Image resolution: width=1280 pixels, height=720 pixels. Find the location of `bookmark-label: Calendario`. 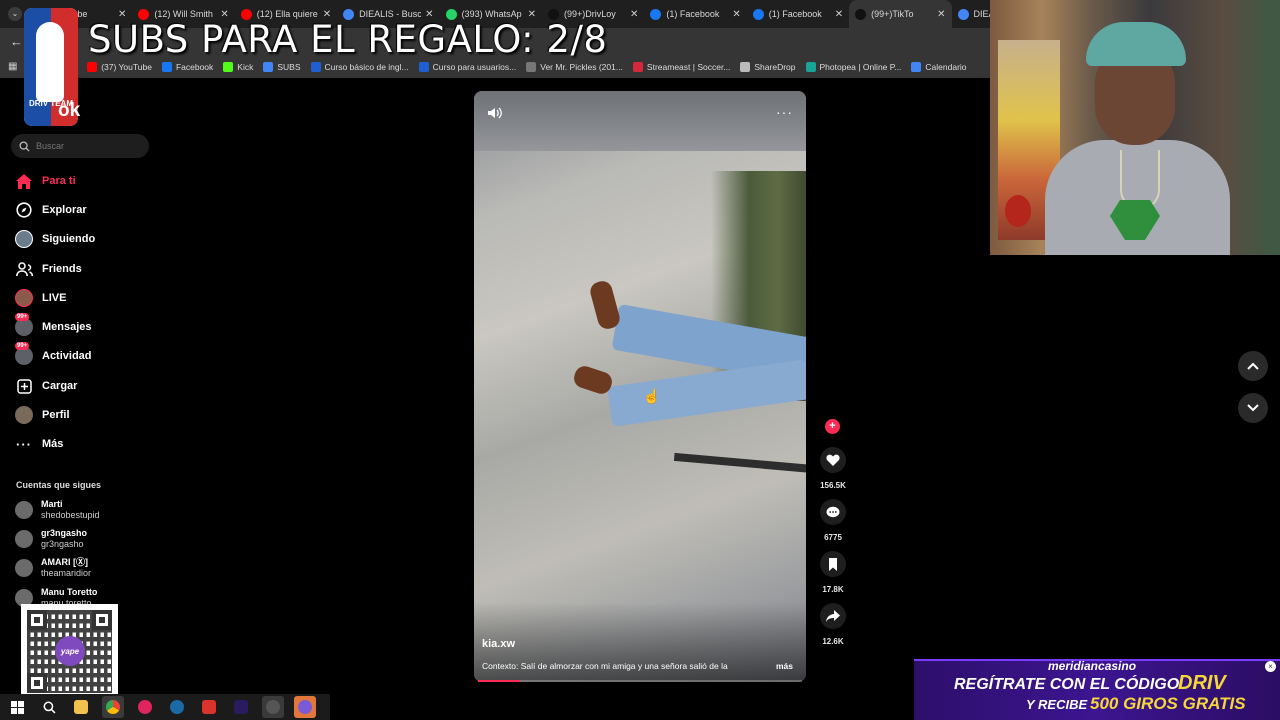

bookmark-label: Calendario is located at coordinates (946, 67).